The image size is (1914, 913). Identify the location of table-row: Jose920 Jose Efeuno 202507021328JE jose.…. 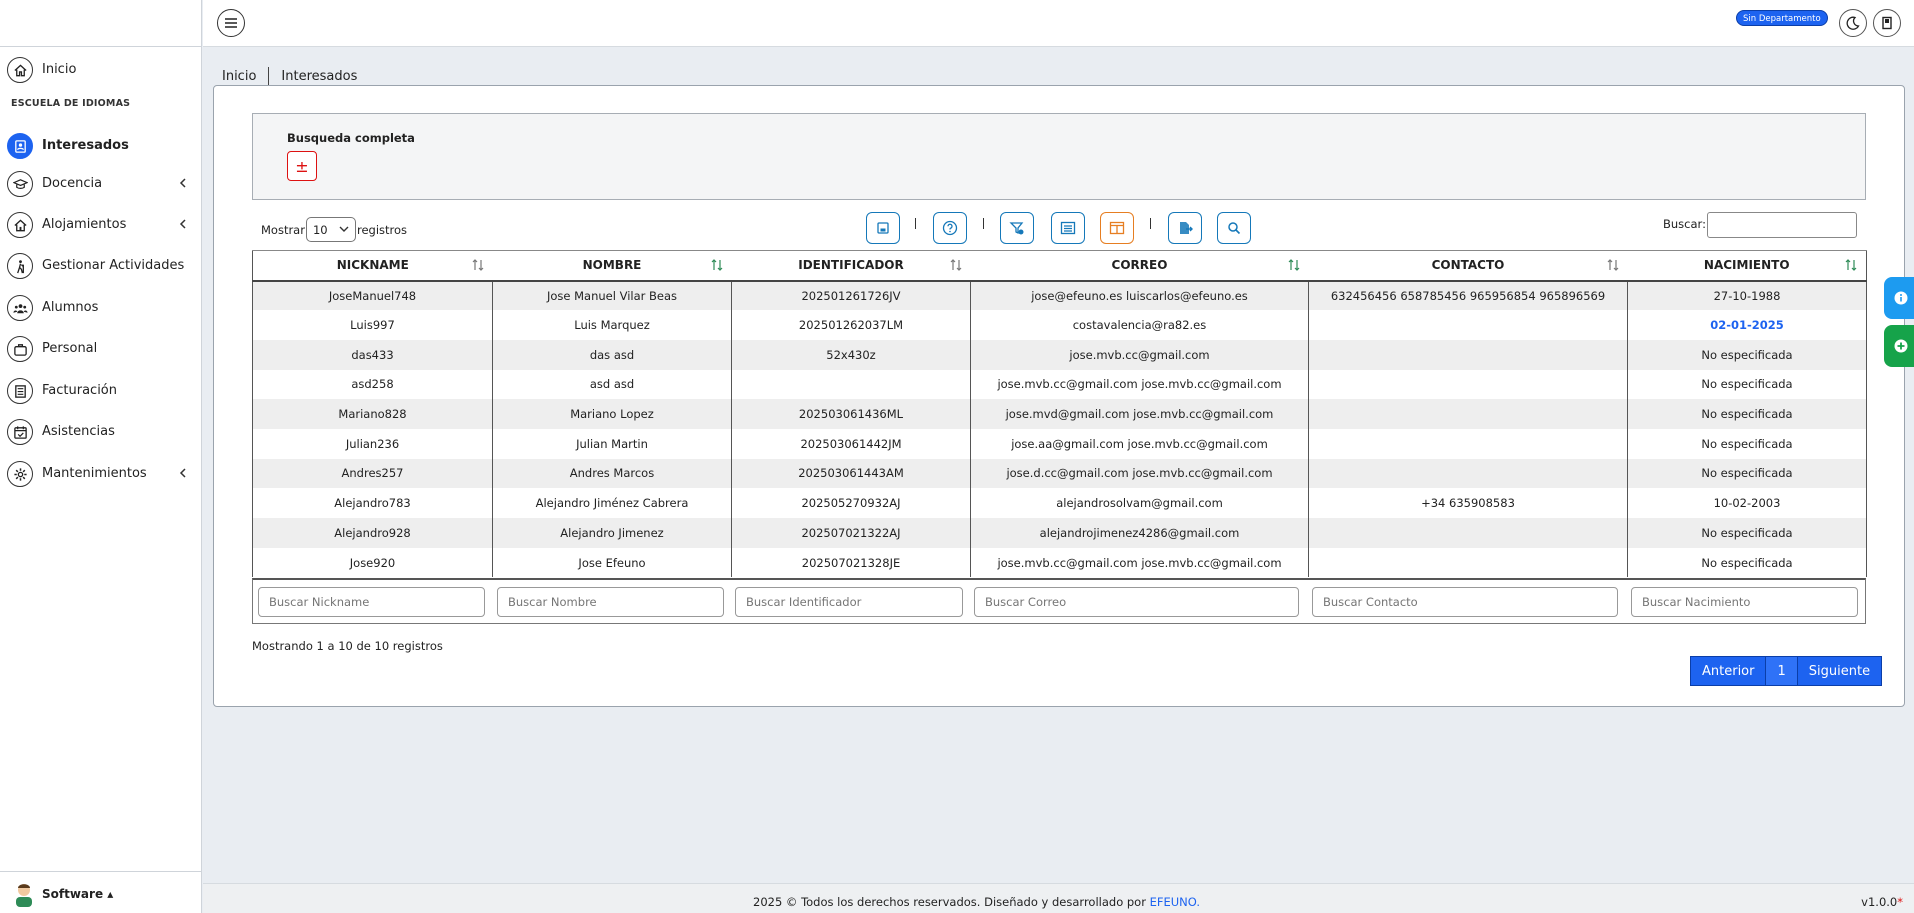
(1059, 562).